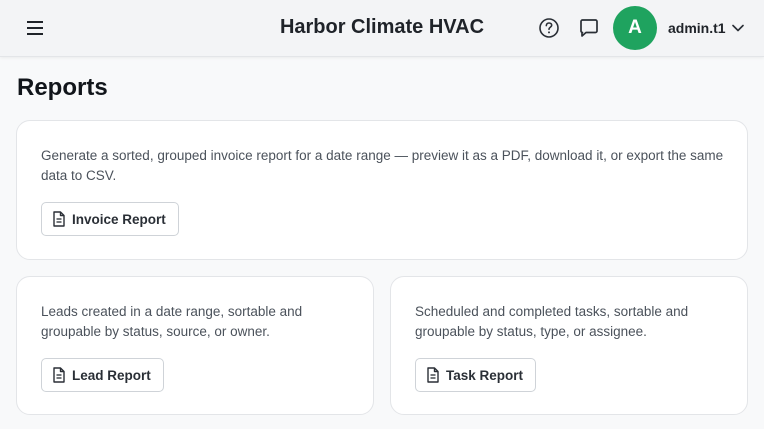  What do you see at coordinates (549, 28) in the screenshot?
I see `help-icon` at bounding box center [549, 28].